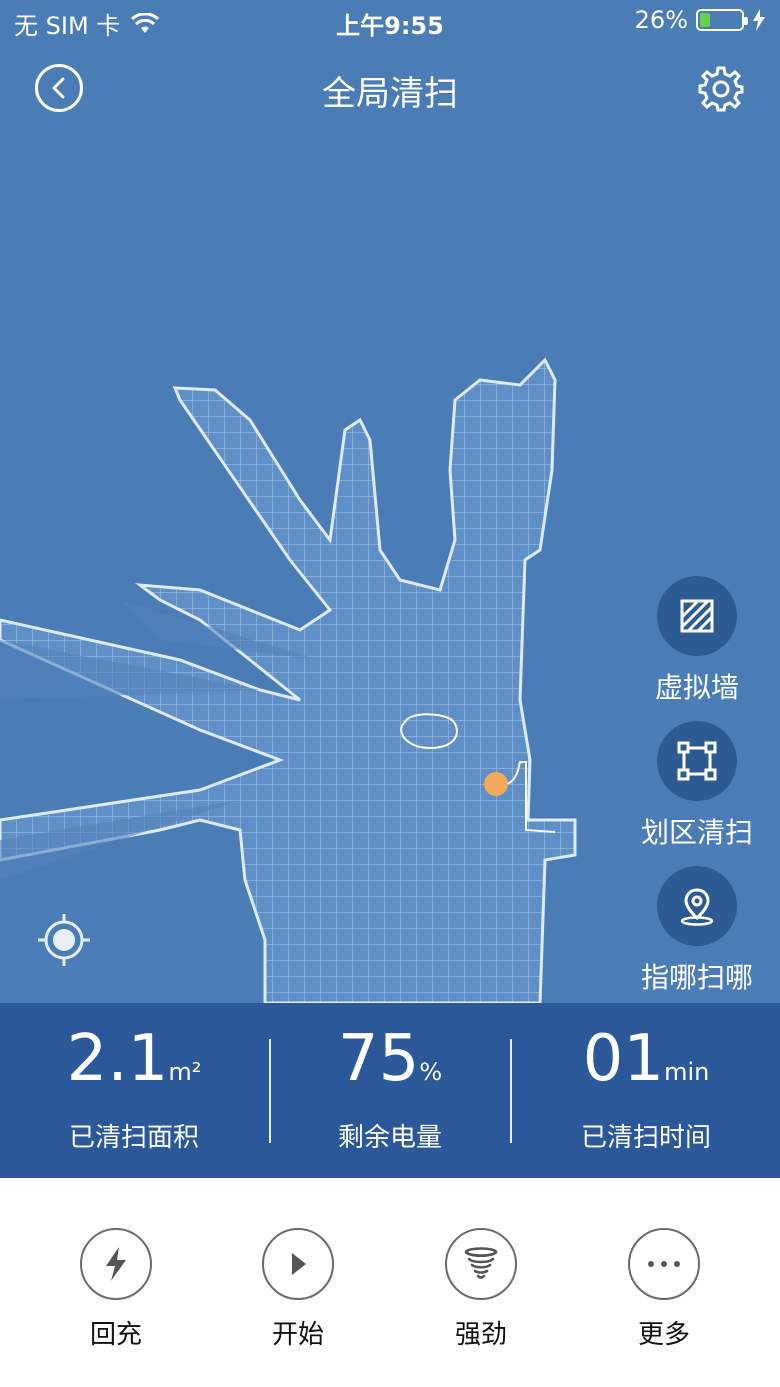 This screenshot has width=780, height=1387. I want to click on time-value: 01, so click(623, 1059).